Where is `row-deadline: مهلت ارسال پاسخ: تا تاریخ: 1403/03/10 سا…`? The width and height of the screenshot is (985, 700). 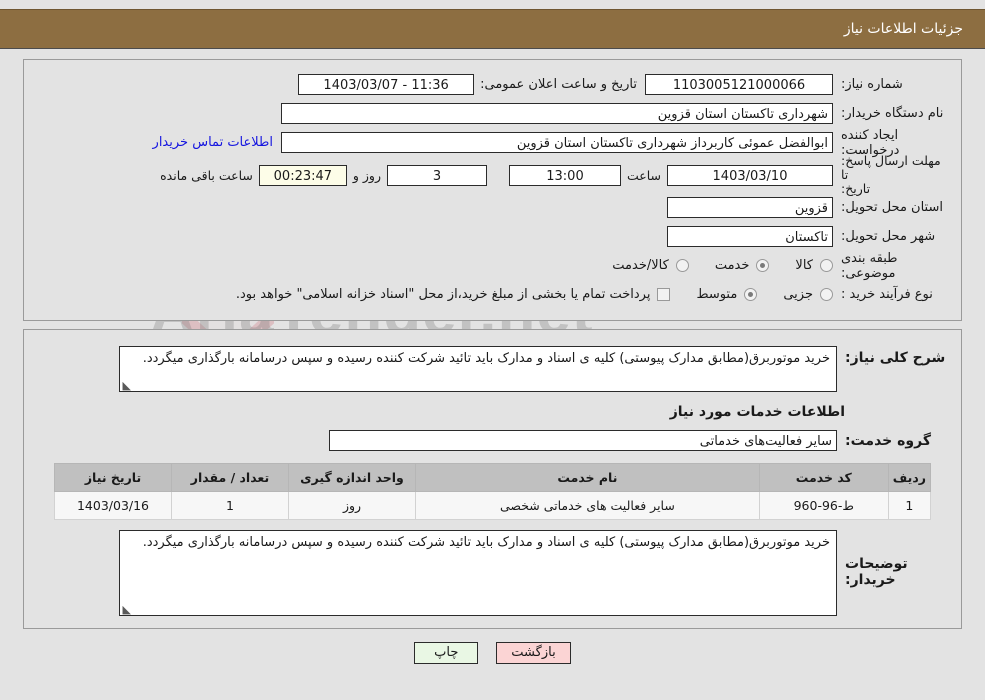
row-deadline: مهلت ارسال پاسخ: تا تاریخ: 1403/03/10 سا… is located at coordinates (492, 175).